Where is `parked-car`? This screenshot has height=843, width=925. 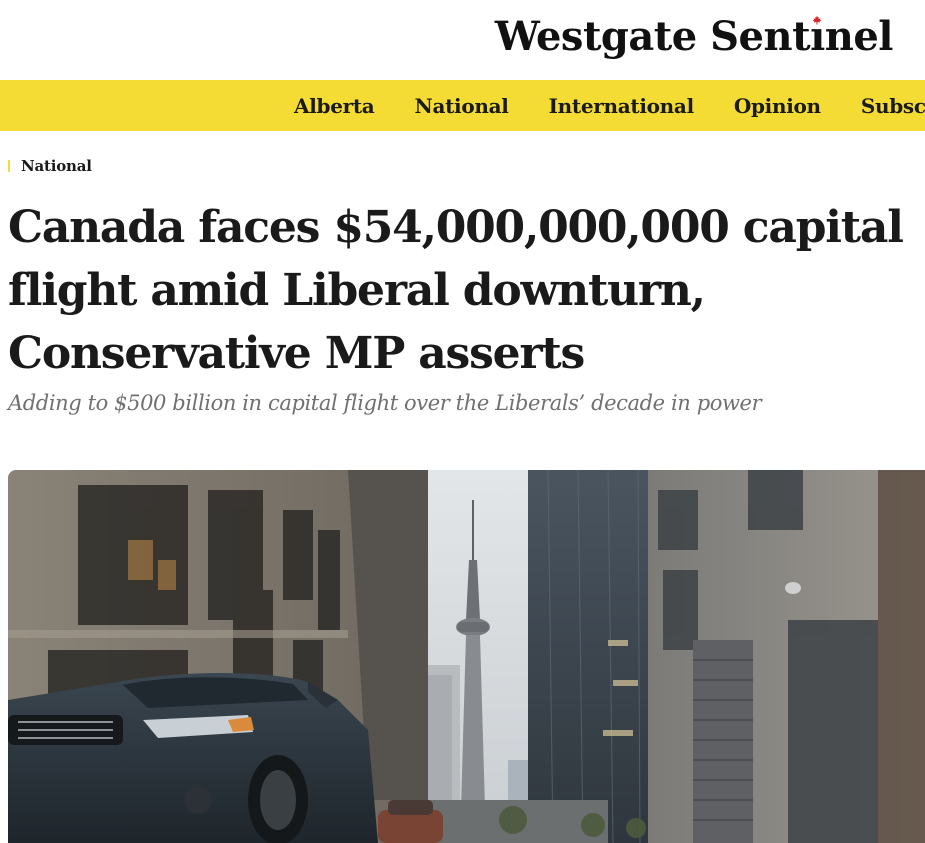 parked-car is located at coordinates (193, 758).